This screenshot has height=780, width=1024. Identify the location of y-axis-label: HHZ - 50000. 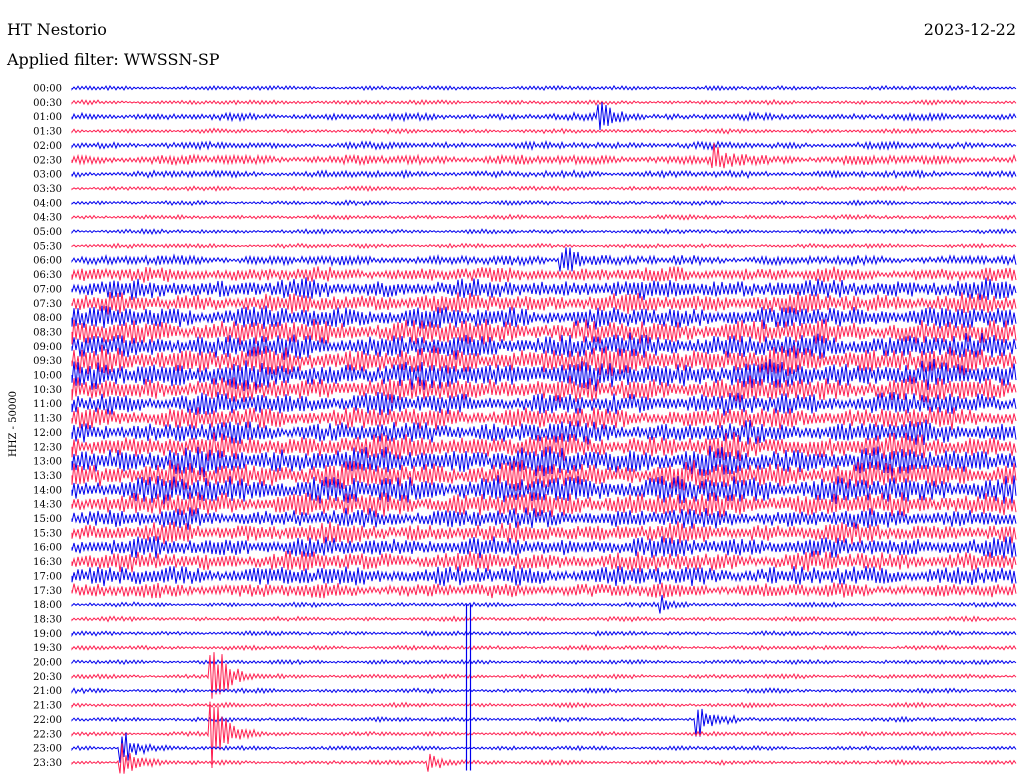
(13, 424).